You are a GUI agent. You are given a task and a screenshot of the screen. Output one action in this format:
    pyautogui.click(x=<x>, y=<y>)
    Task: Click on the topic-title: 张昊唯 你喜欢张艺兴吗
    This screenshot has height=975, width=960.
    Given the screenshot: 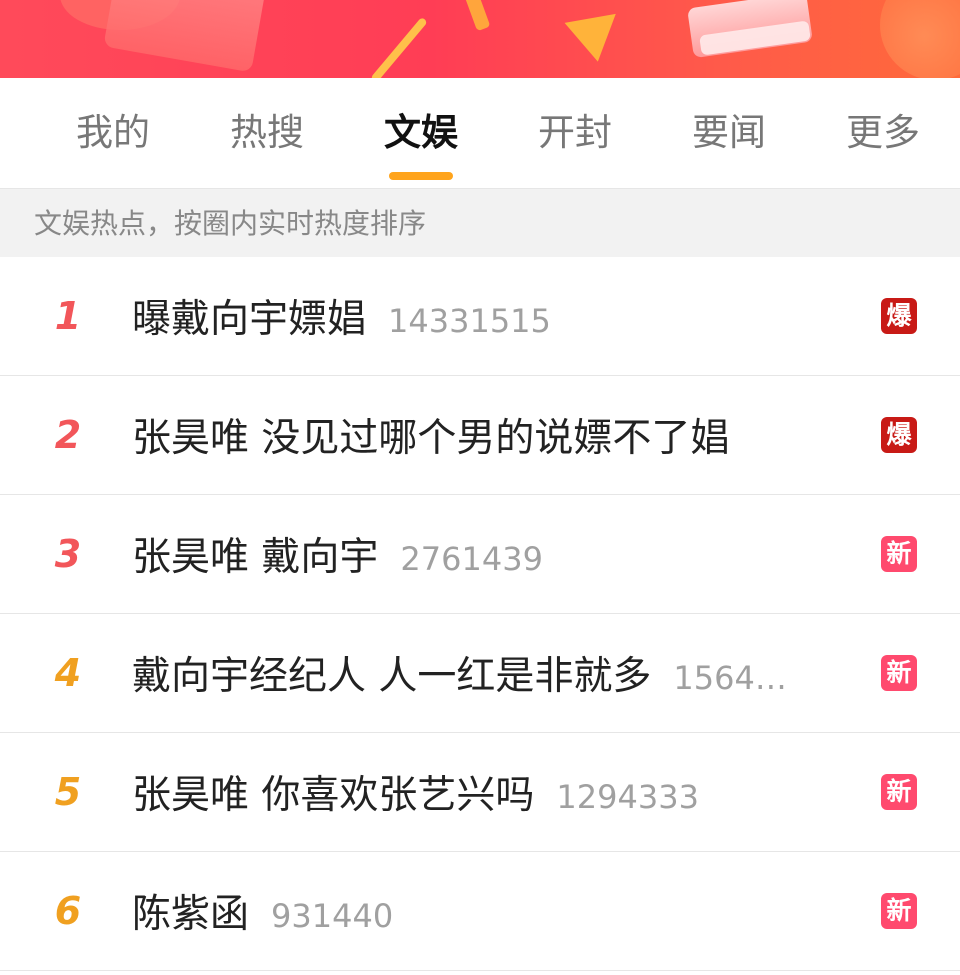 What is the action you would take?
    pyautogui.click(x=333, y=795)
    